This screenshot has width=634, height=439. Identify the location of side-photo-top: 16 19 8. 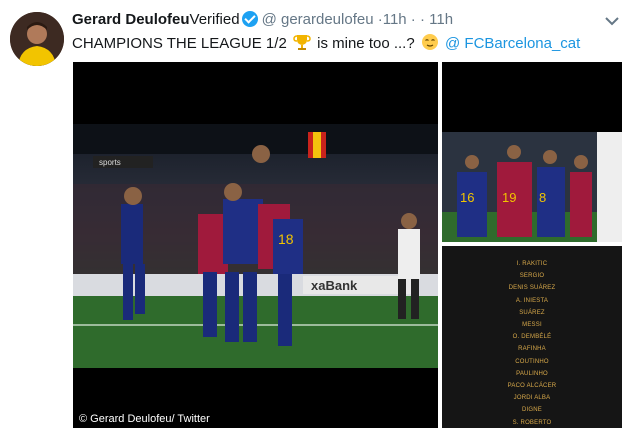
(532, 152).